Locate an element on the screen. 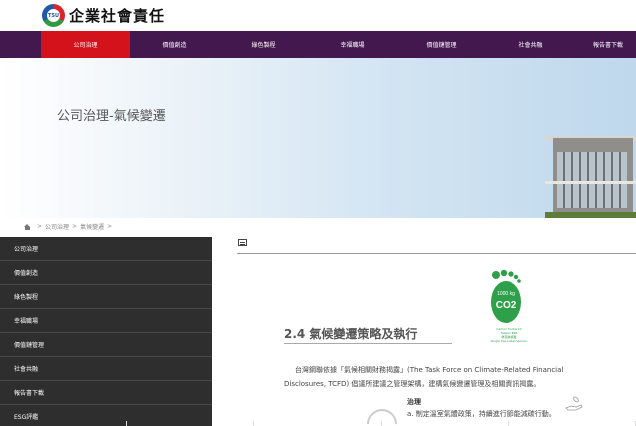  breadcrumb-item: 公司治理 is located at coordinates (57, 226).